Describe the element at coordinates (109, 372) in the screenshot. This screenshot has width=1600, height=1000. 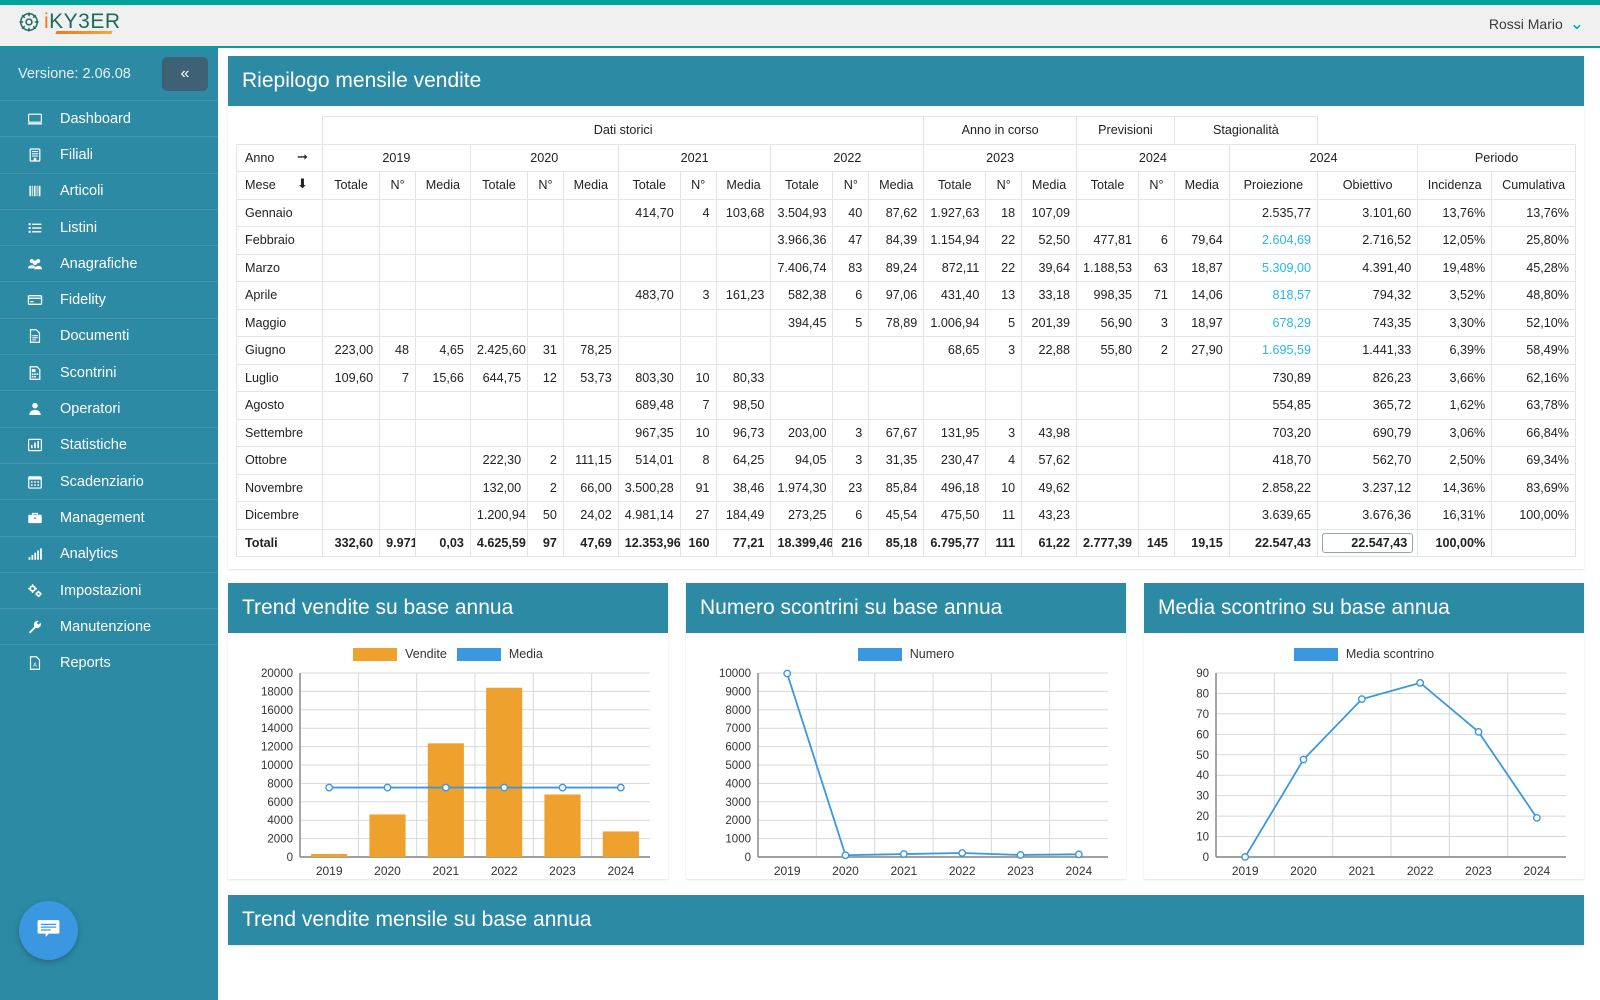
I see `sidebar-item-scontrini: Scontrini` at that location.